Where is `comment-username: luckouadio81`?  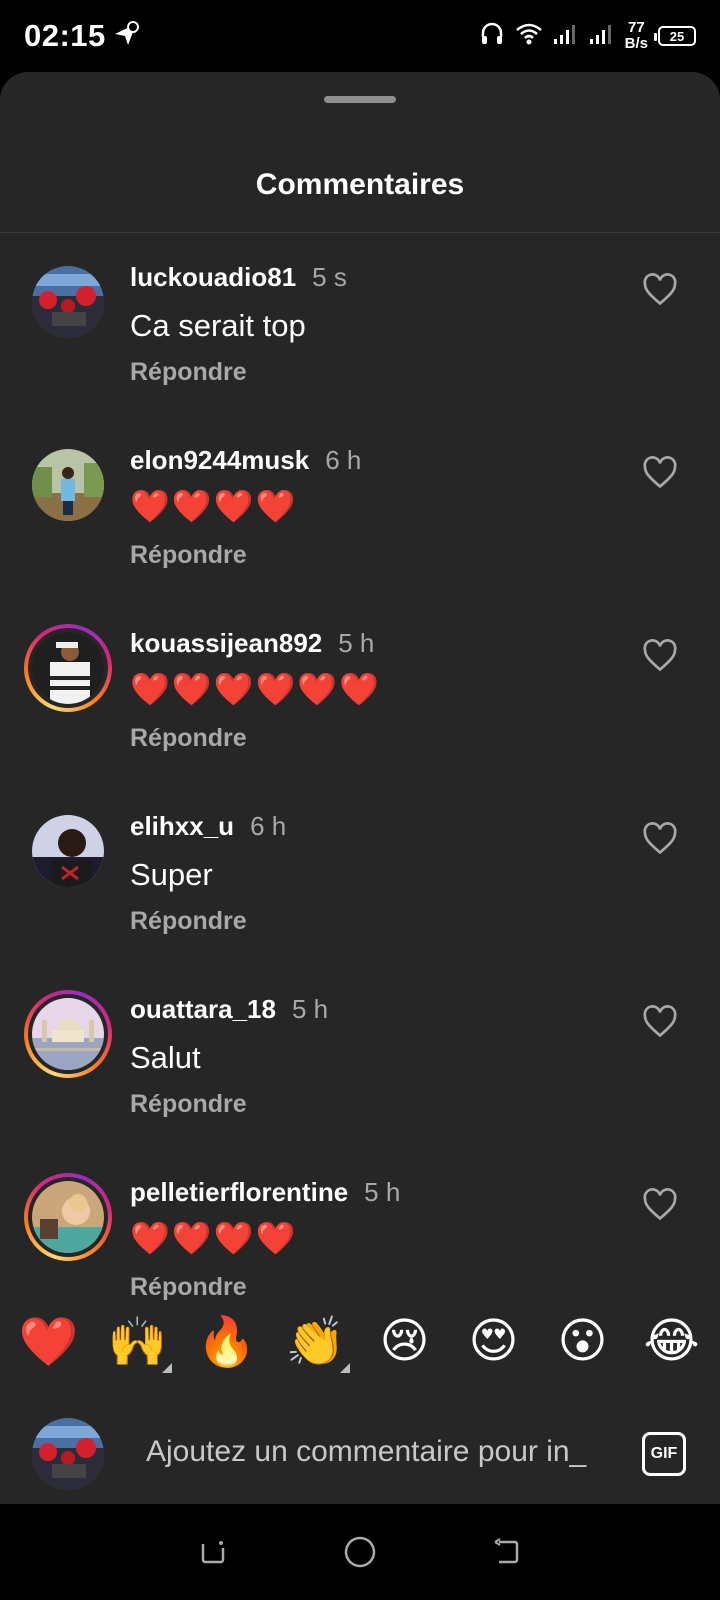
comment-username: luckouadio81 is located at coordinates (213, 277).